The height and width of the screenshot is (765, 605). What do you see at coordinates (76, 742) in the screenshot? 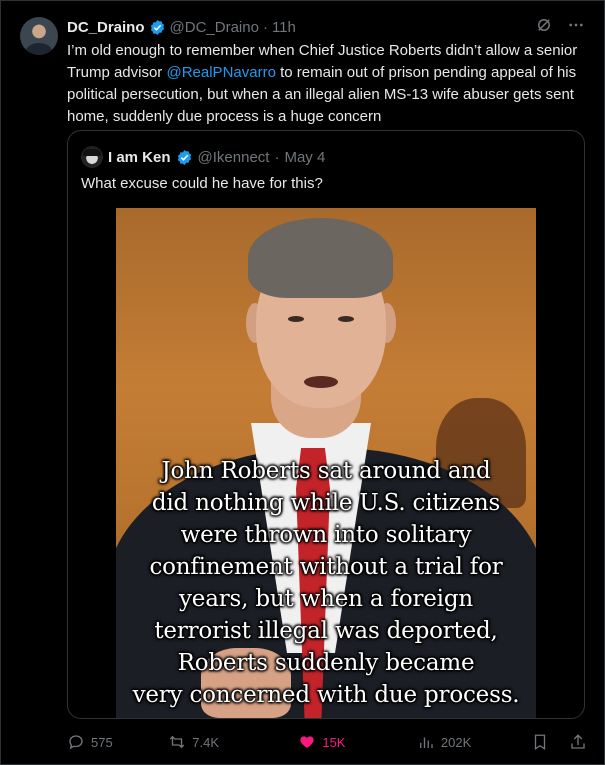
I see `reply-icon` at bounding box center [76, 742].